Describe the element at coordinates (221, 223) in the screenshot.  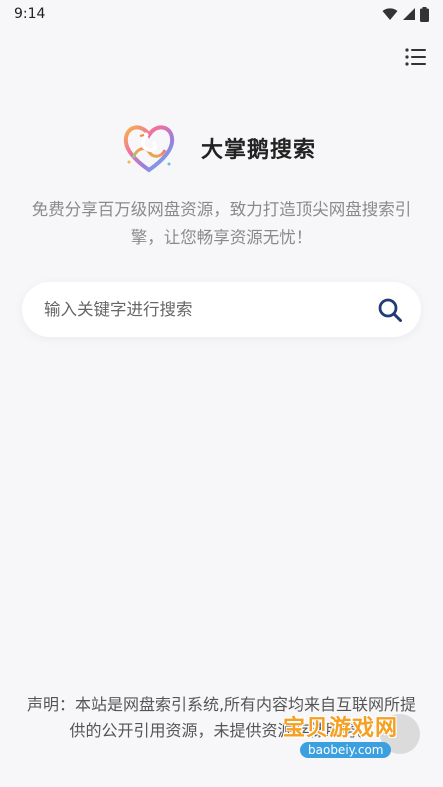
I see `tagline: 免费分享百万级网盘资源，致力打造顶尖网盘搜索引擎，让您畅享资源无忧！` at that location.